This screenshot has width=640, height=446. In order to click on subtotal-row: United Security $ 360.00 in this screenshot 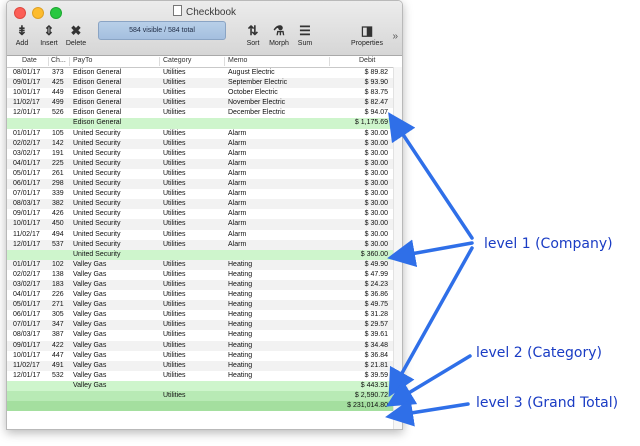, I will do `click(204, 254)`.